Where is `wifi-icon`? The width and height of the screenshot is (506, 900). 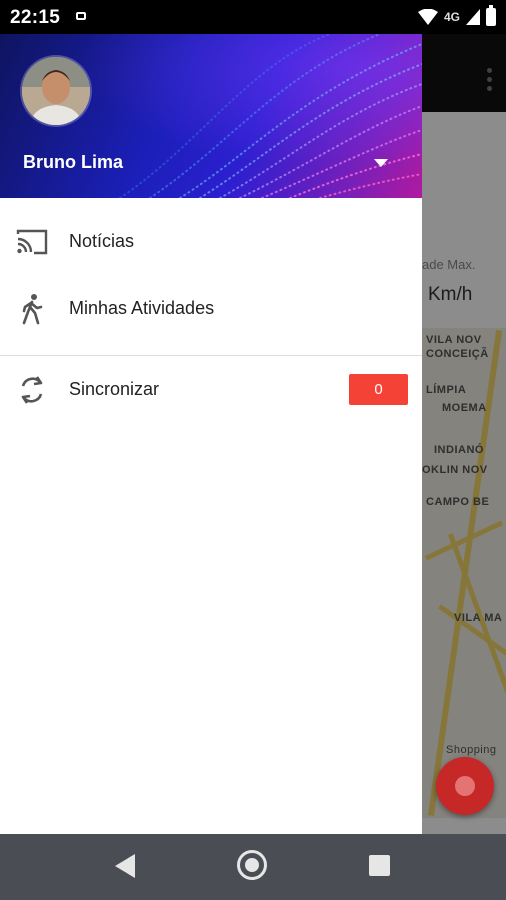
wifi-icon is located at coordinates (427, 17).